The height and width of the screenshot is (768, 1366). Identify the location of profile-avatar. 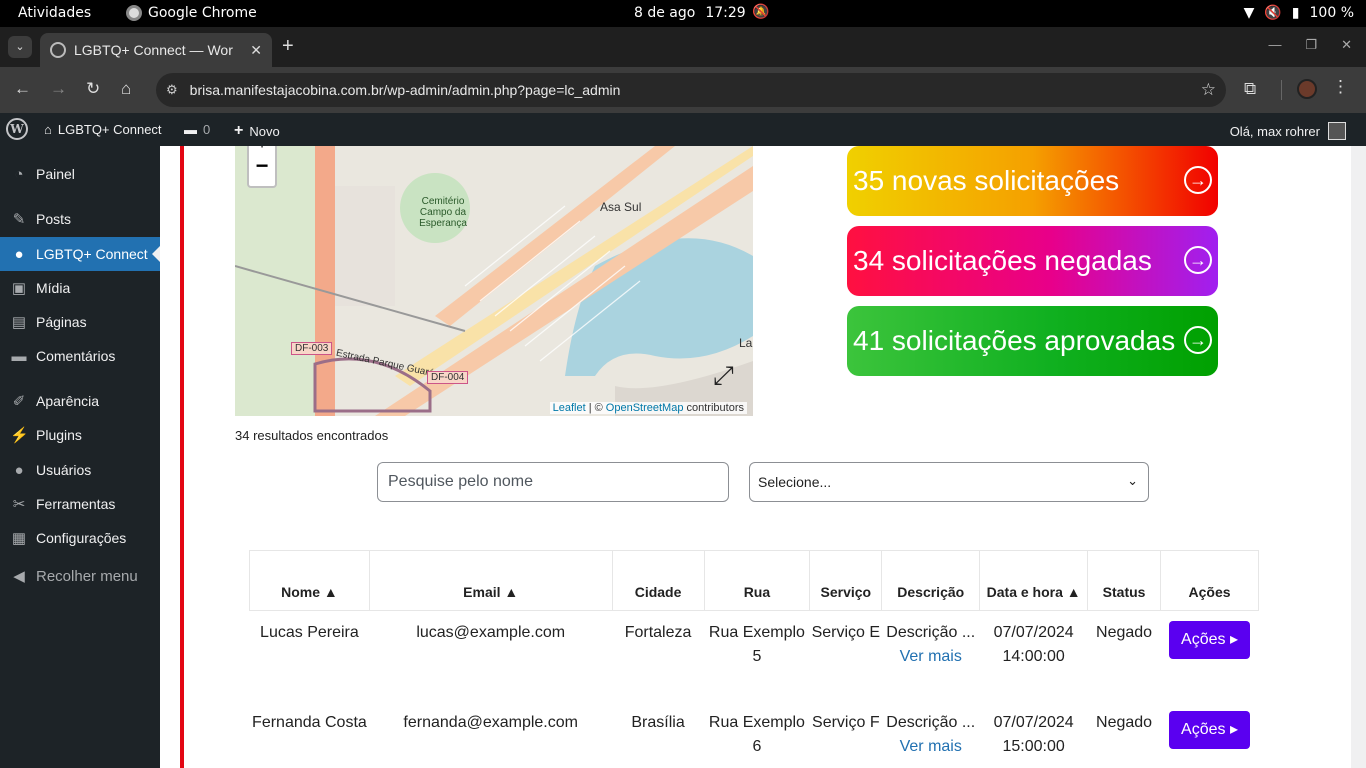
(1307, 89).